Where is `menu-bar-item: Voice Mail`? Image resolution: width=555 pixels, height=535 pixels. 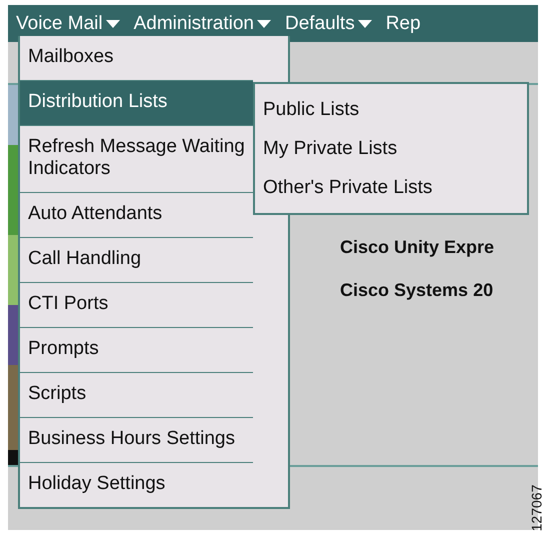 menu-bar-item: Voice Mail is located at coordinates (68, 23).